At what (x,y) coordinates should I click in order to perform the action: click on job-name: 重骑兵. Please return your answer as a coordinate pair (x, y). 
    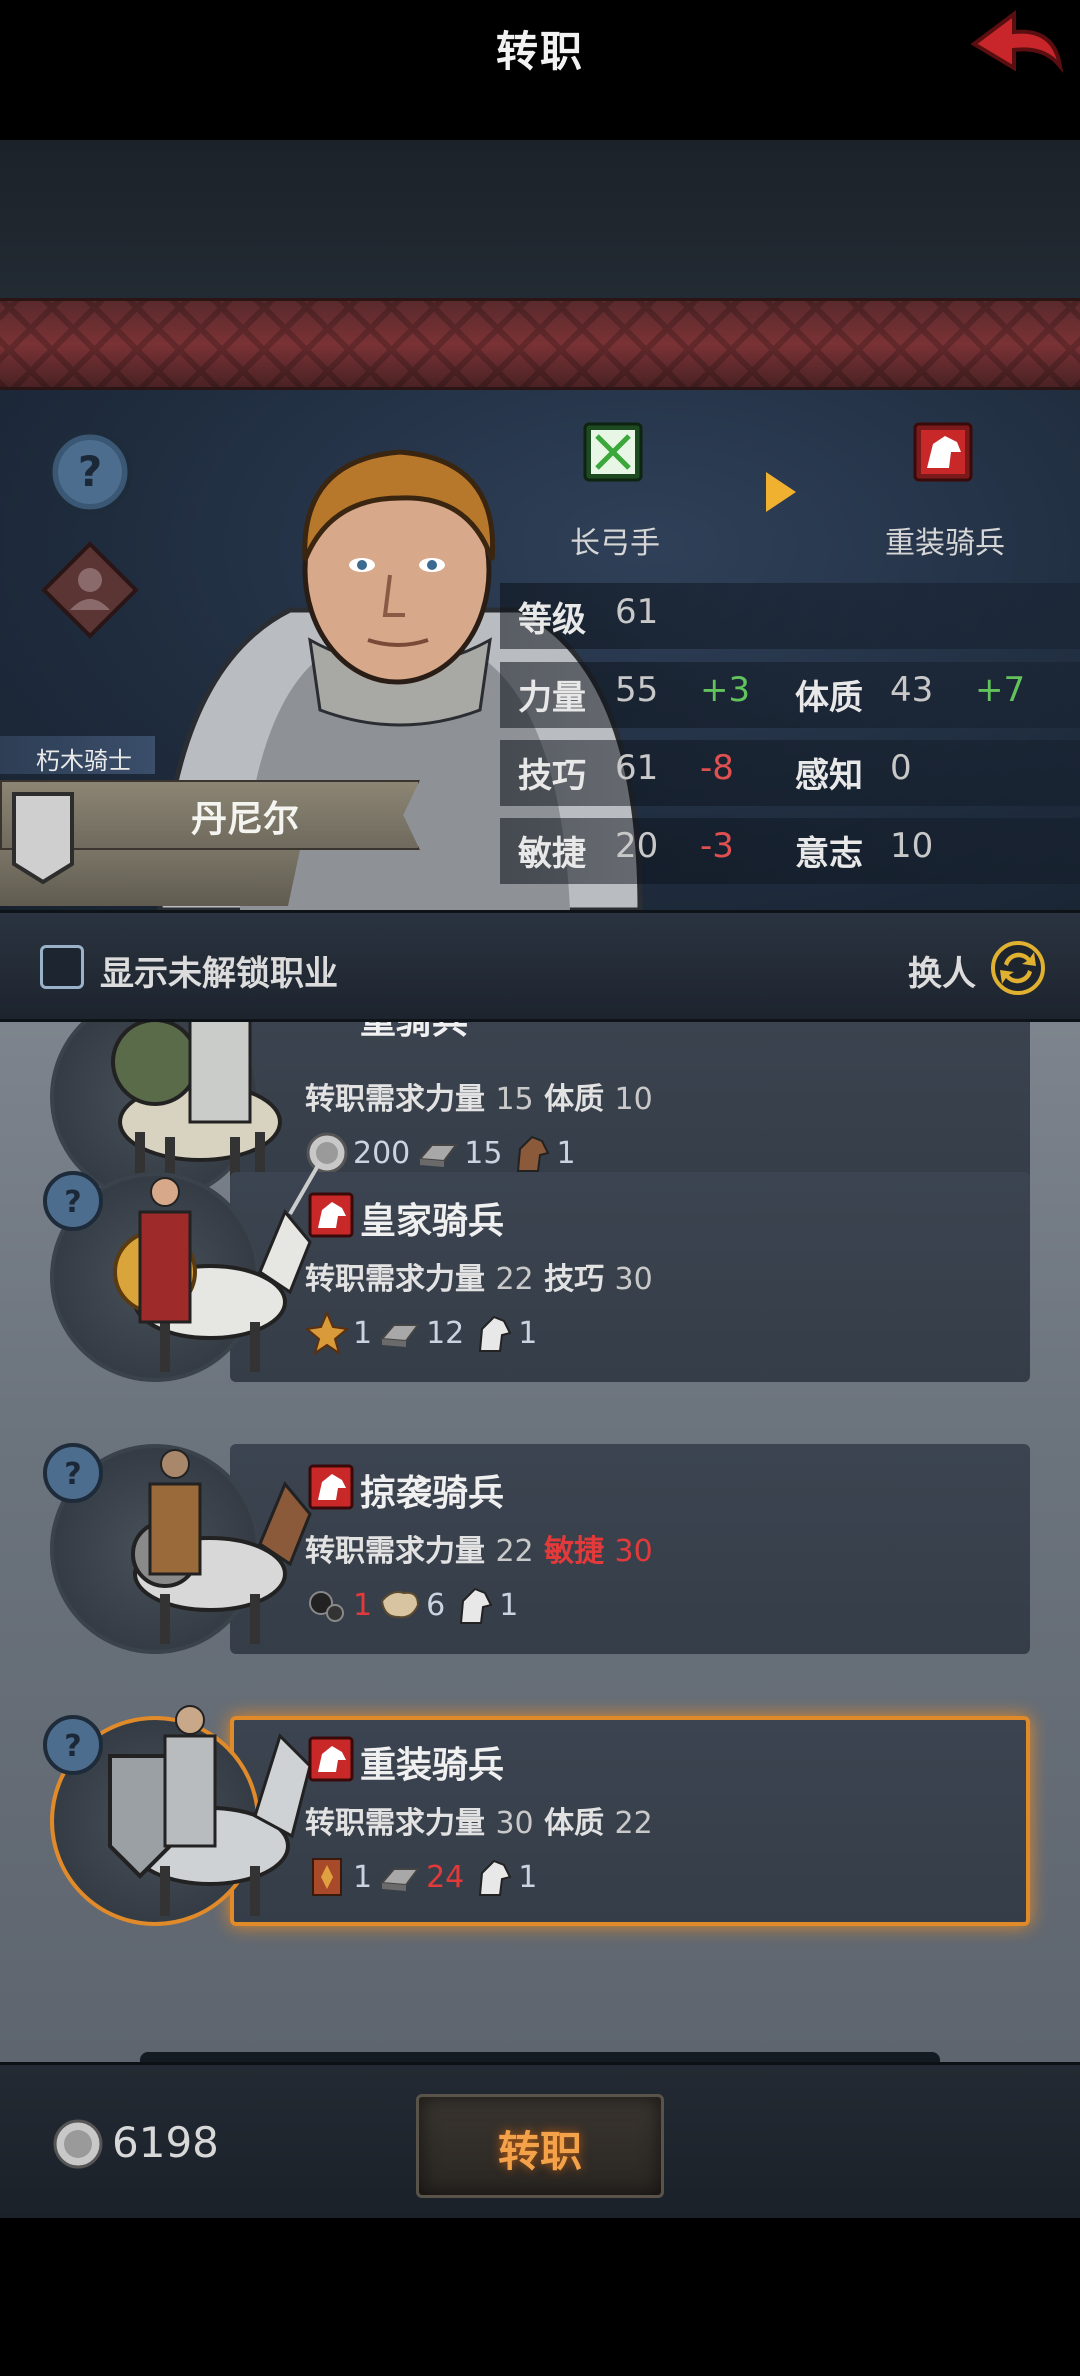
    Looking at the image, I should click on (414, 1033).